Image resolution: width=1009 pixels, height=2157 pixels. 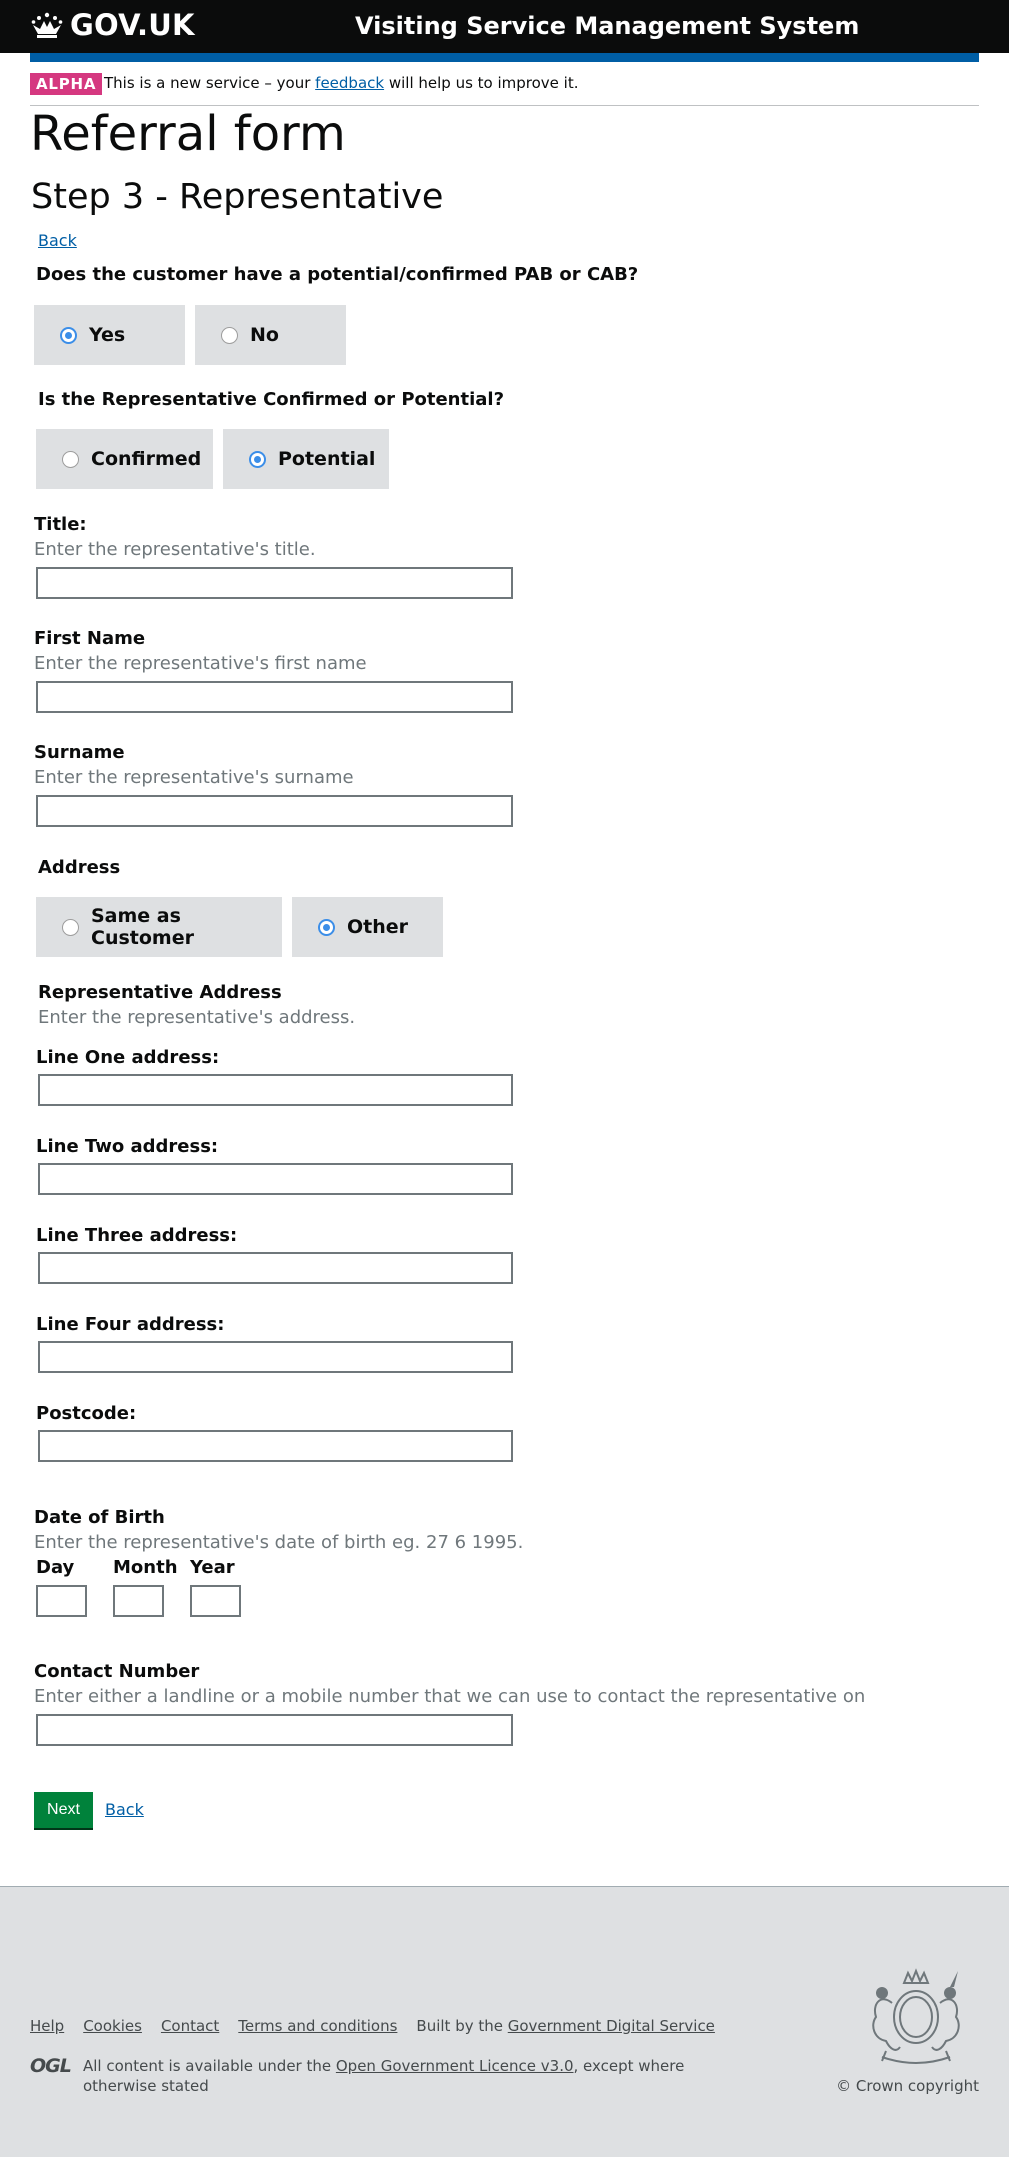 What do you see at coordinates (327, 459) in the screenshot?
I see `radio-rep-potential-label: Potential` at bounding box center [327, 459].